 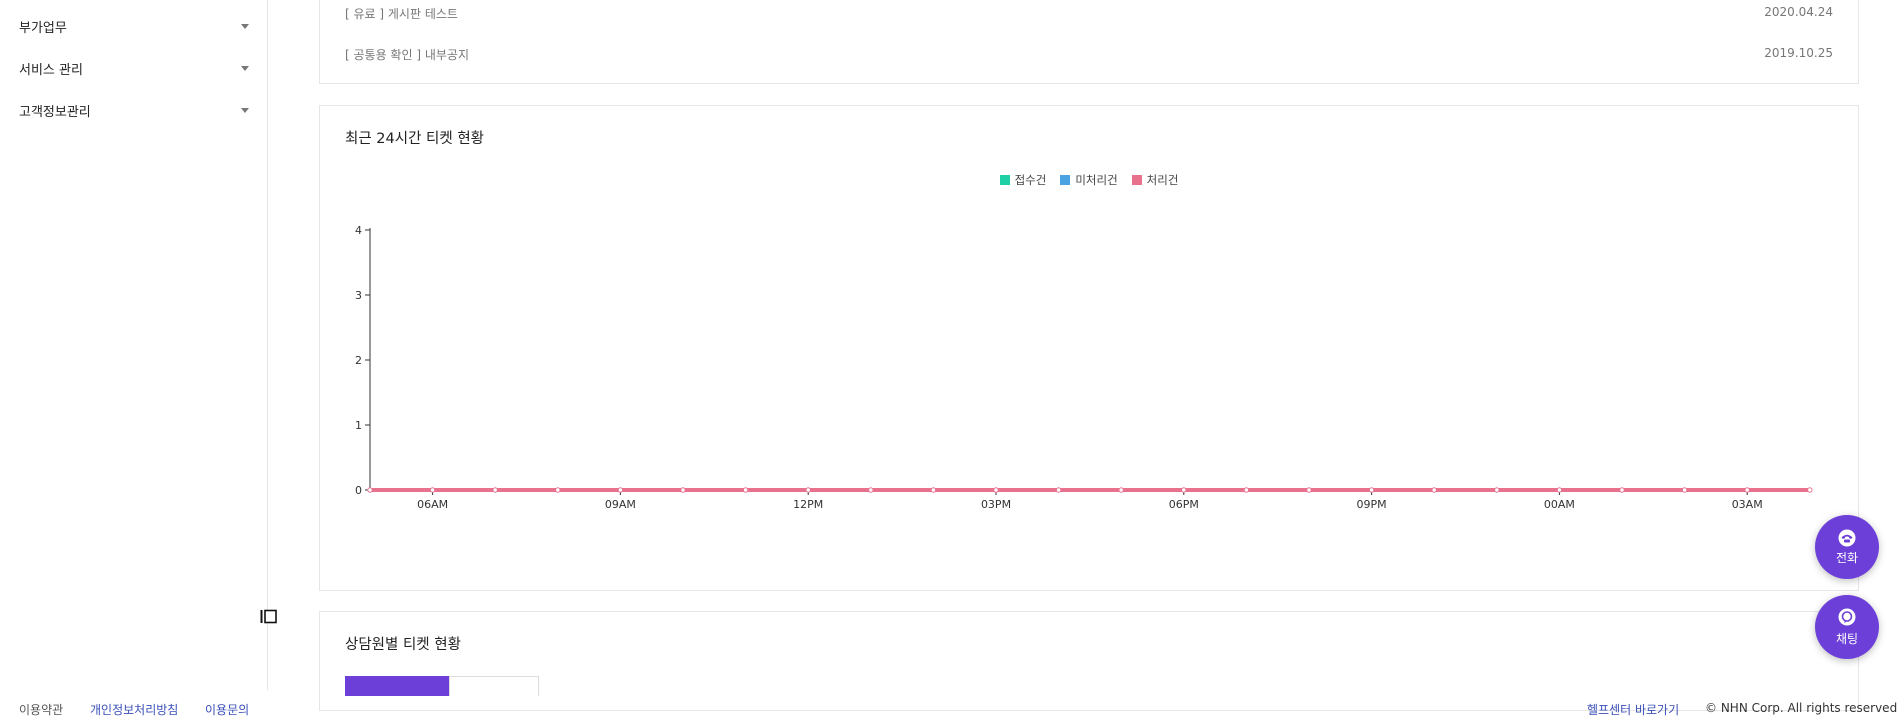 What do you see at coordinates (43, 28) in the screenshot?
I see `sidebar-item-label: 부가업무` at bounding box center [43, 28].